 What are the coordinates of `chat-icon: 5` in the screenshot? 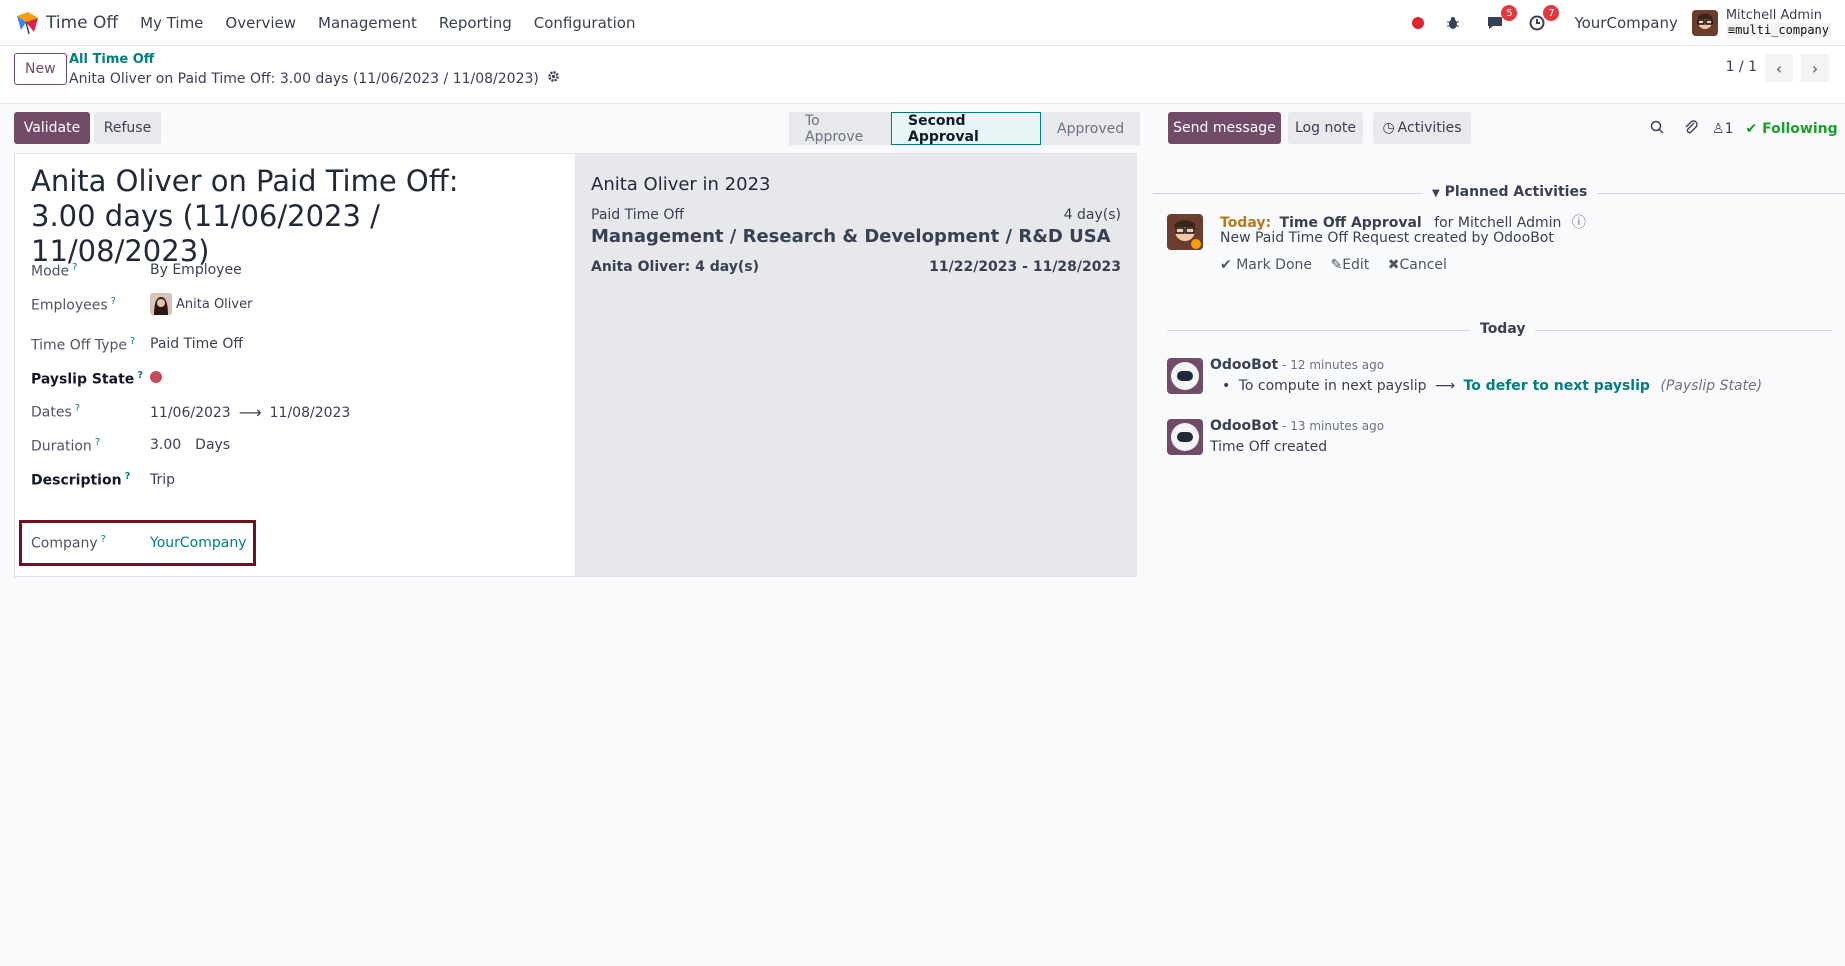 It's located at (1500, 20).